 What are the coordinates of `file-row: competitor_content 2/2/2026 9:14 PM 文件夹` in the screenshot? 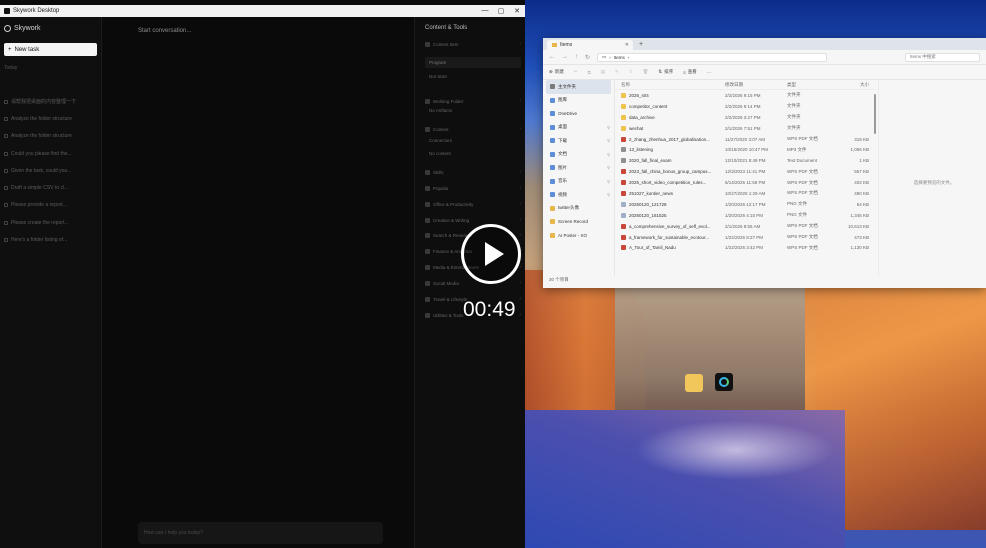 It's located at (745, 106).